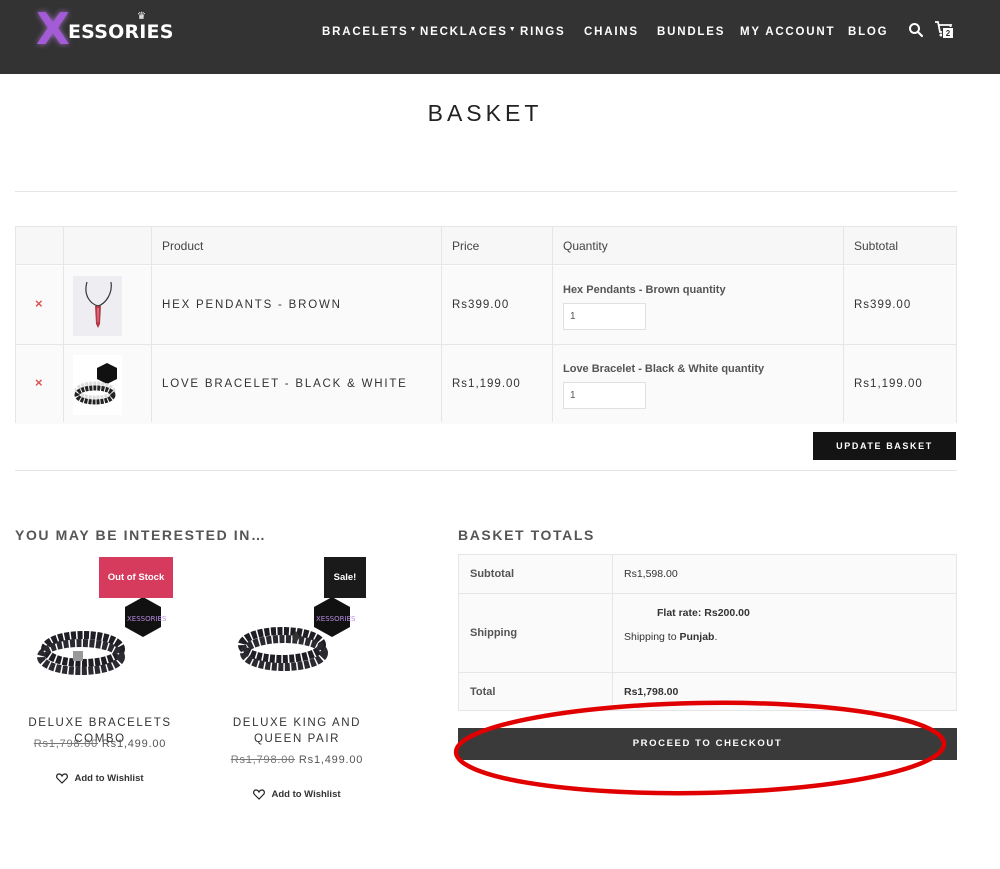 The image size is (1000, 869). I want to click on flat-rate-value: Rs200.00, so click(727, 613).